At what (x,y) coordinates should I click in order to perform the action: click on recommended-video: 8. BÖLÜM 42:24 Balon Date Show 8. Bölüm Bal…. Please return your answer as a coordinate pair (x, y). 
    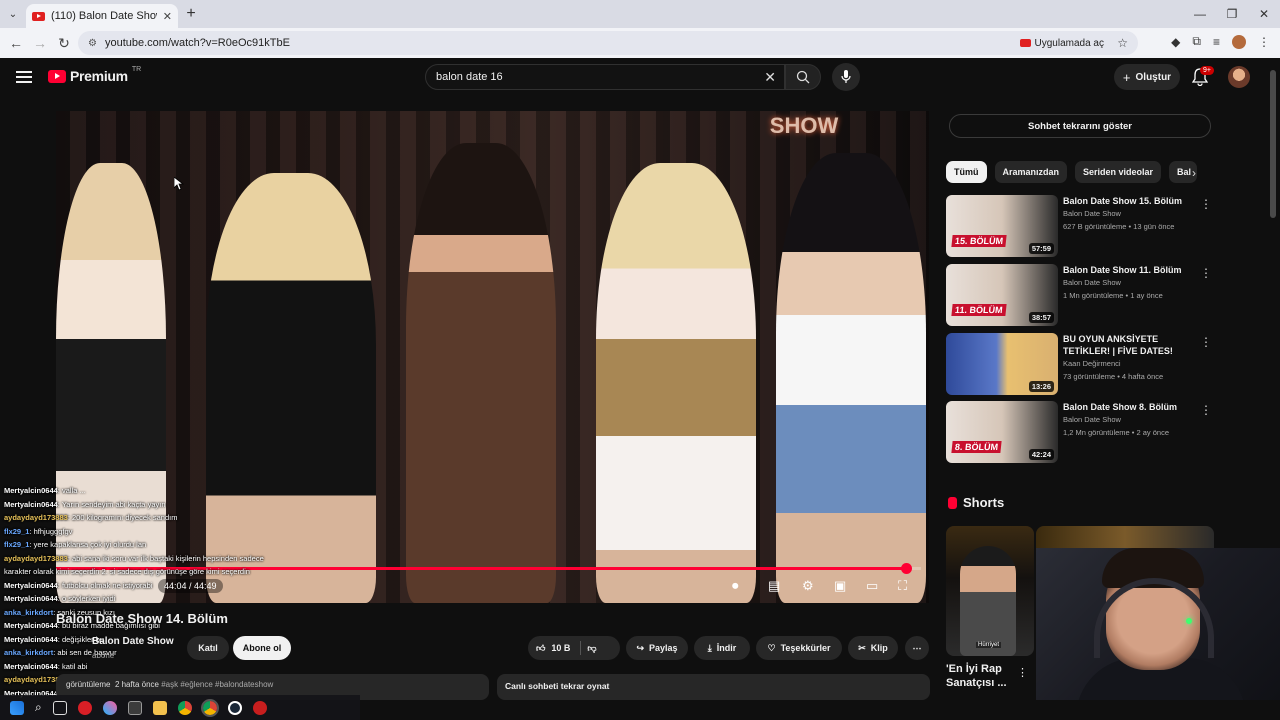
    Looking at the image, I should click on (1081, 432).